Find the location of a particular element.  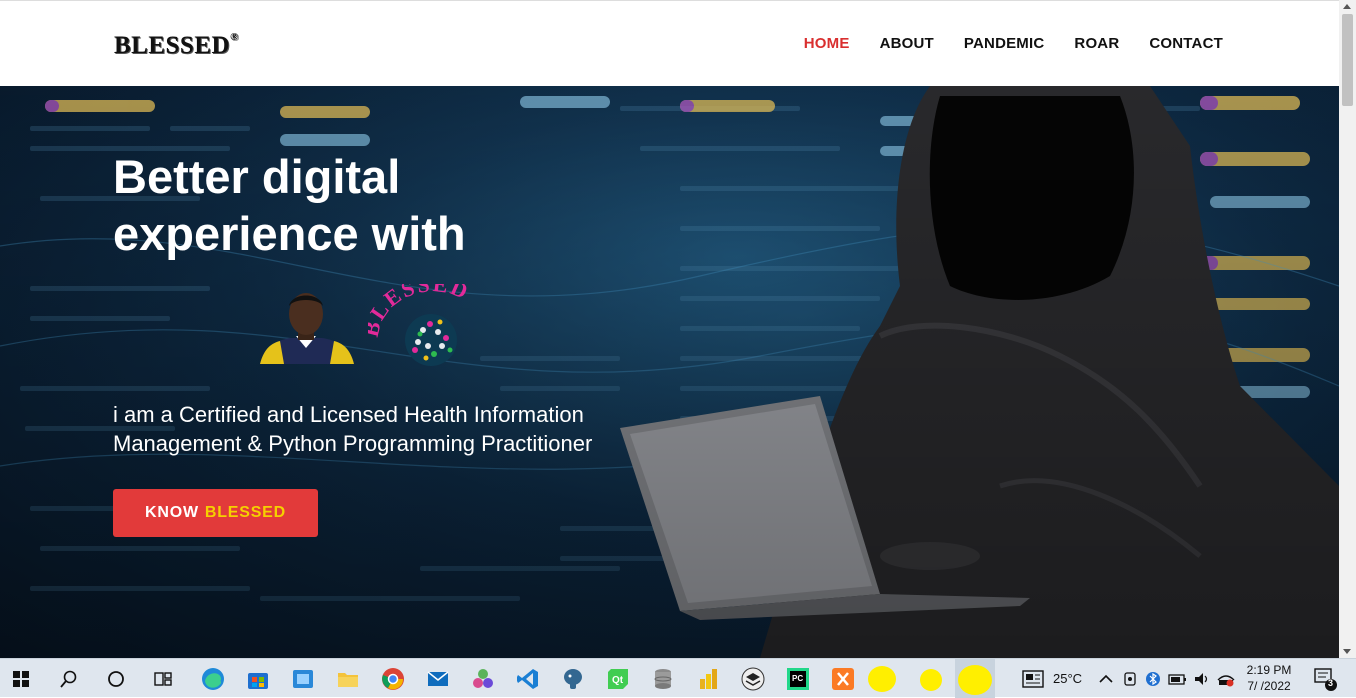

svg-text: Qt is located at coordinates (618, 680).